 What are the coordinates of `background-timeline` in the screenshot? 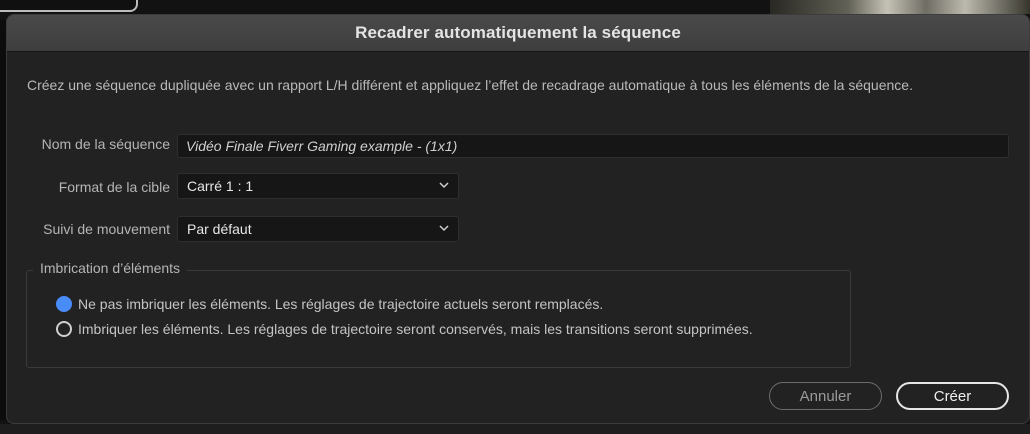 It's located at (515, 429).